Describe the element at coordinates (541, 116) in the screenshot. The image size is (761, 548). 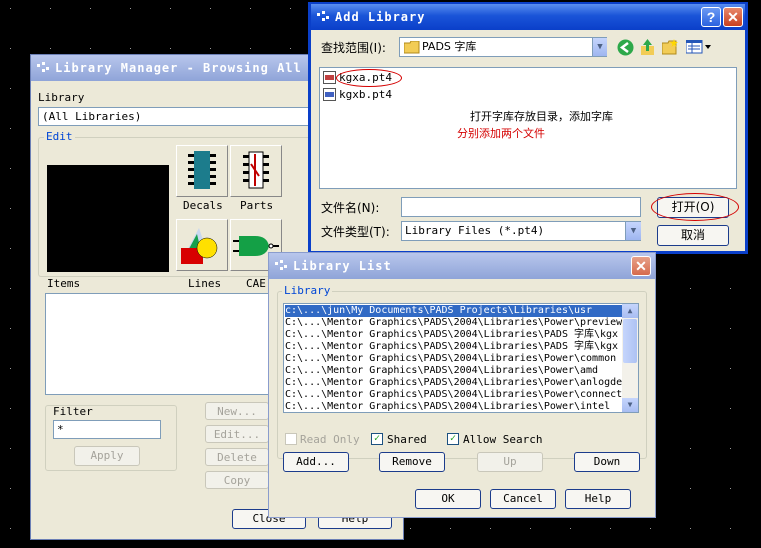
I see `annotation-open-folder: 打开字库存放目录，添加字库` at that location.